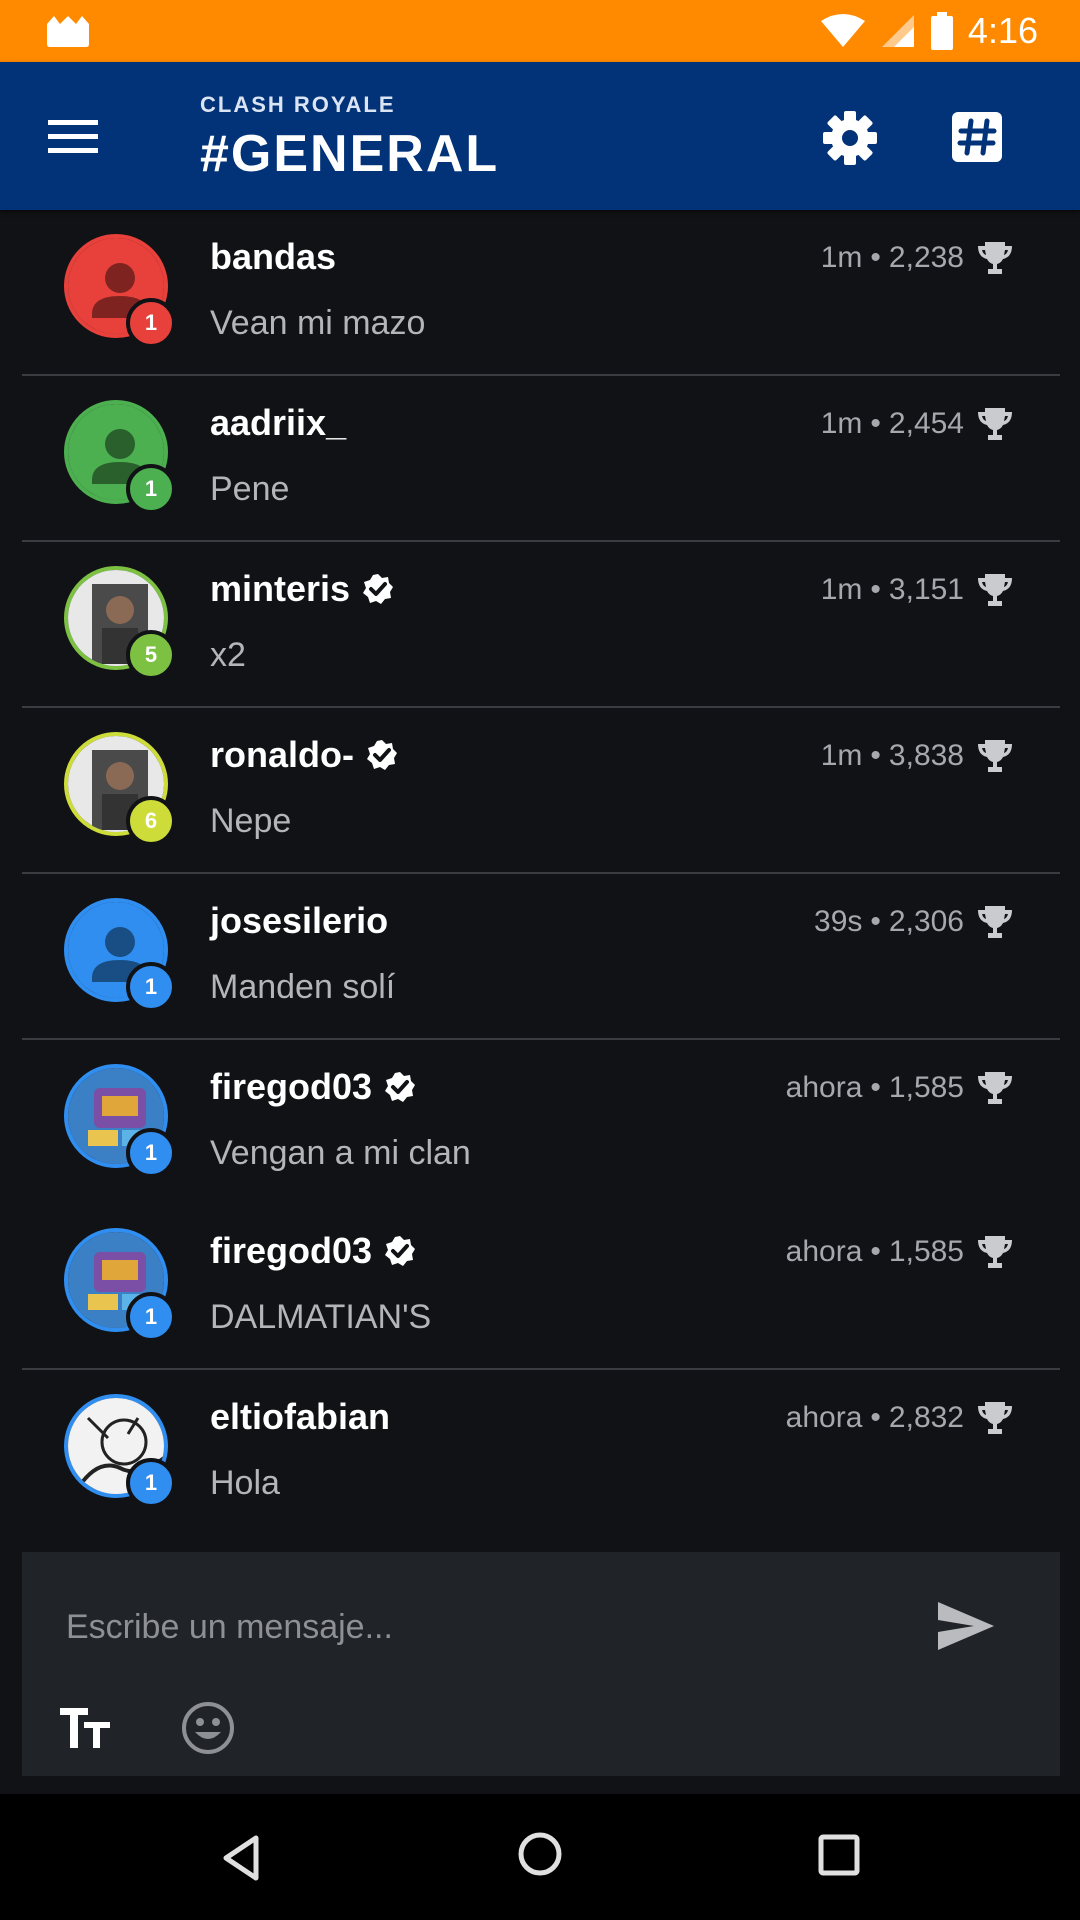  Describe the element at coordinates (86, 1728) in the screenshot. I see `text-format-button` at that location.